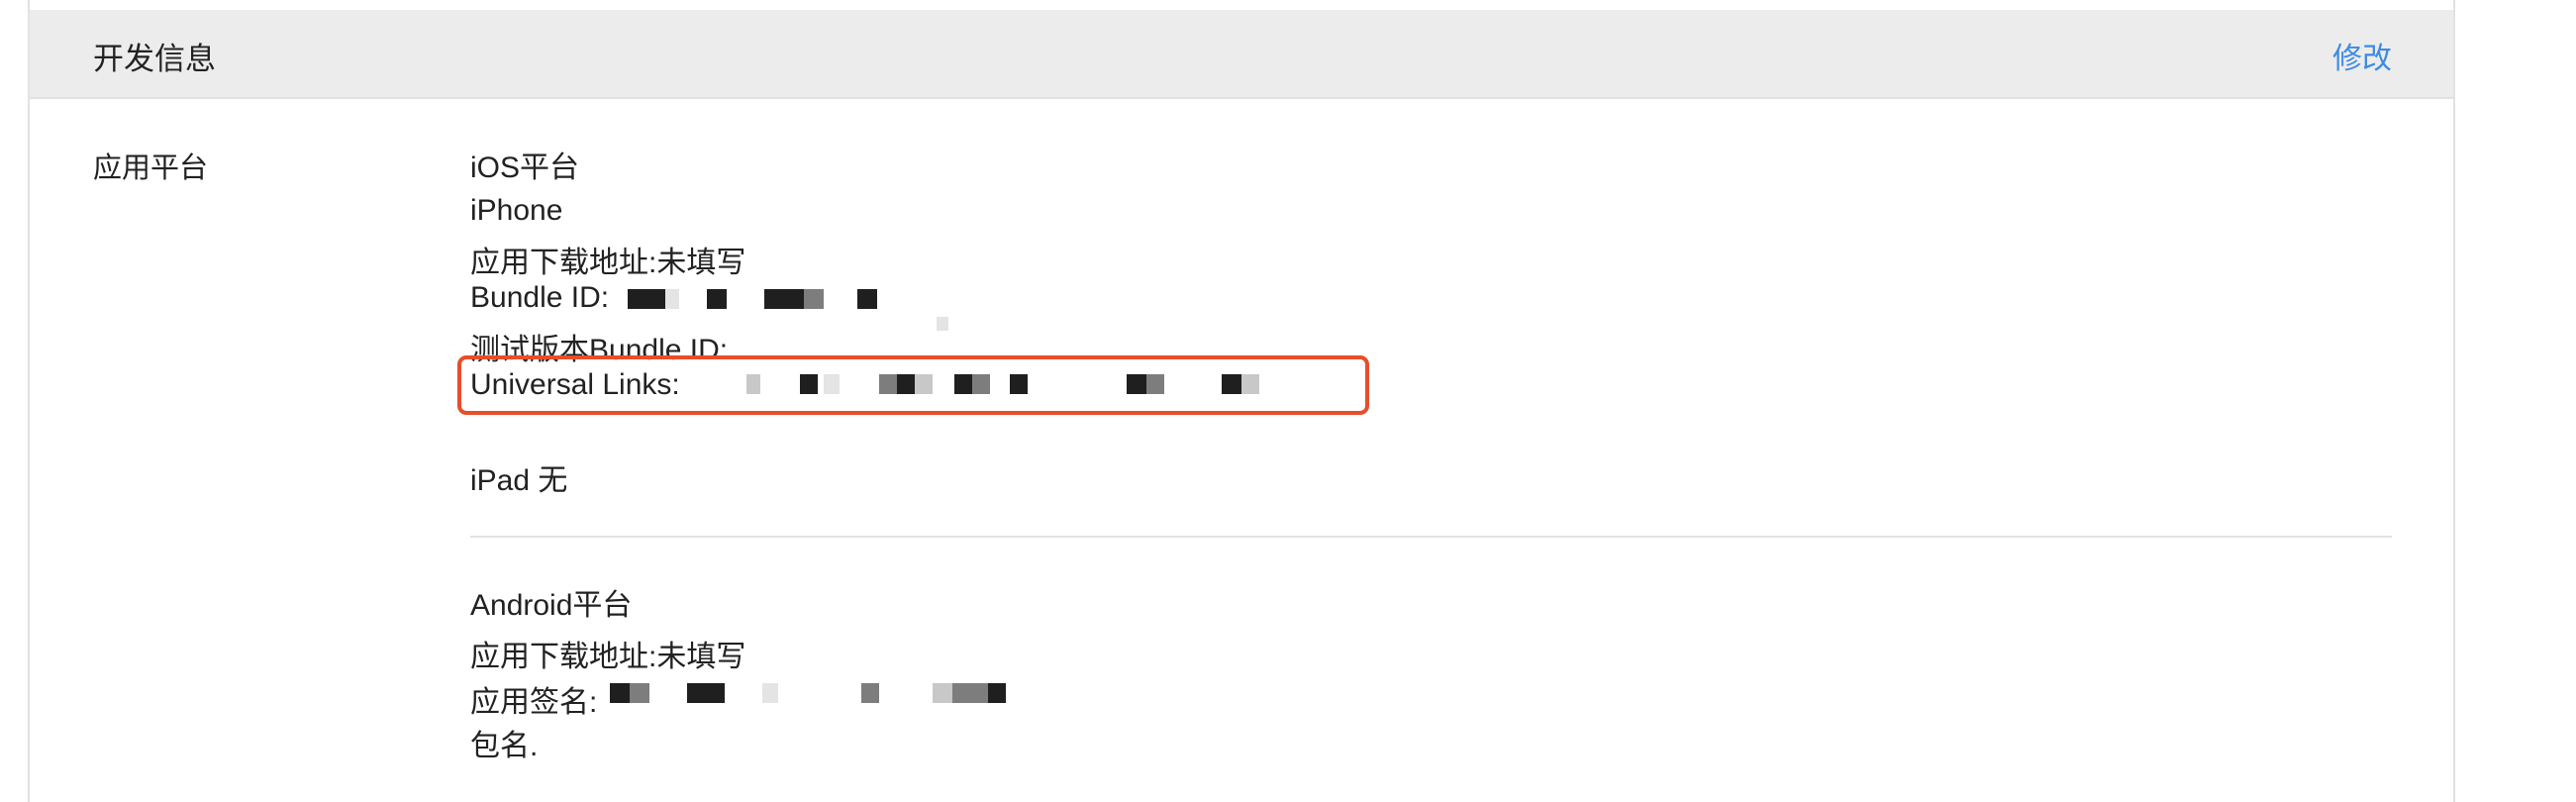 The image size is (2576, 802). What do you see at coordinates (913, 385) in the screenshot?
I see `universal-links-highlight` at bounding box center [913, 385].